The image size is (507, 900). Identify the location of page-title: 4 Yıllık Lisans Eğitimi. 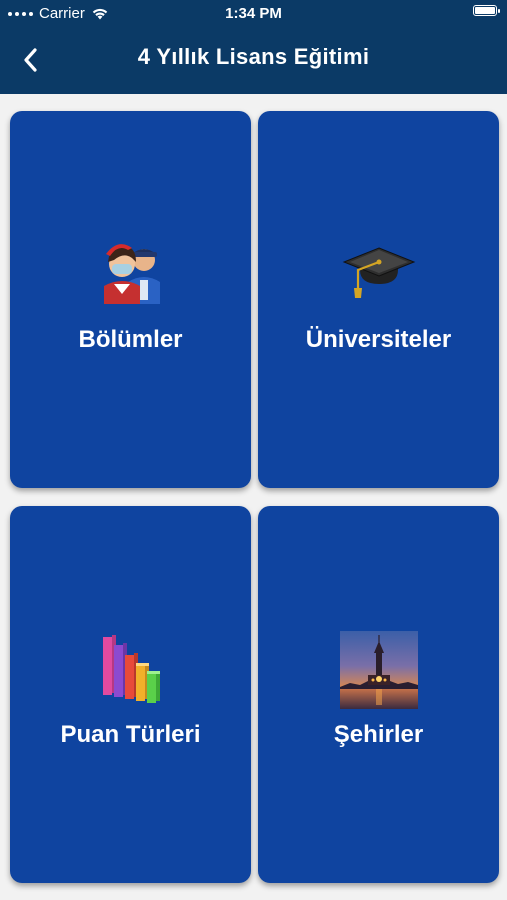
(253, 56).